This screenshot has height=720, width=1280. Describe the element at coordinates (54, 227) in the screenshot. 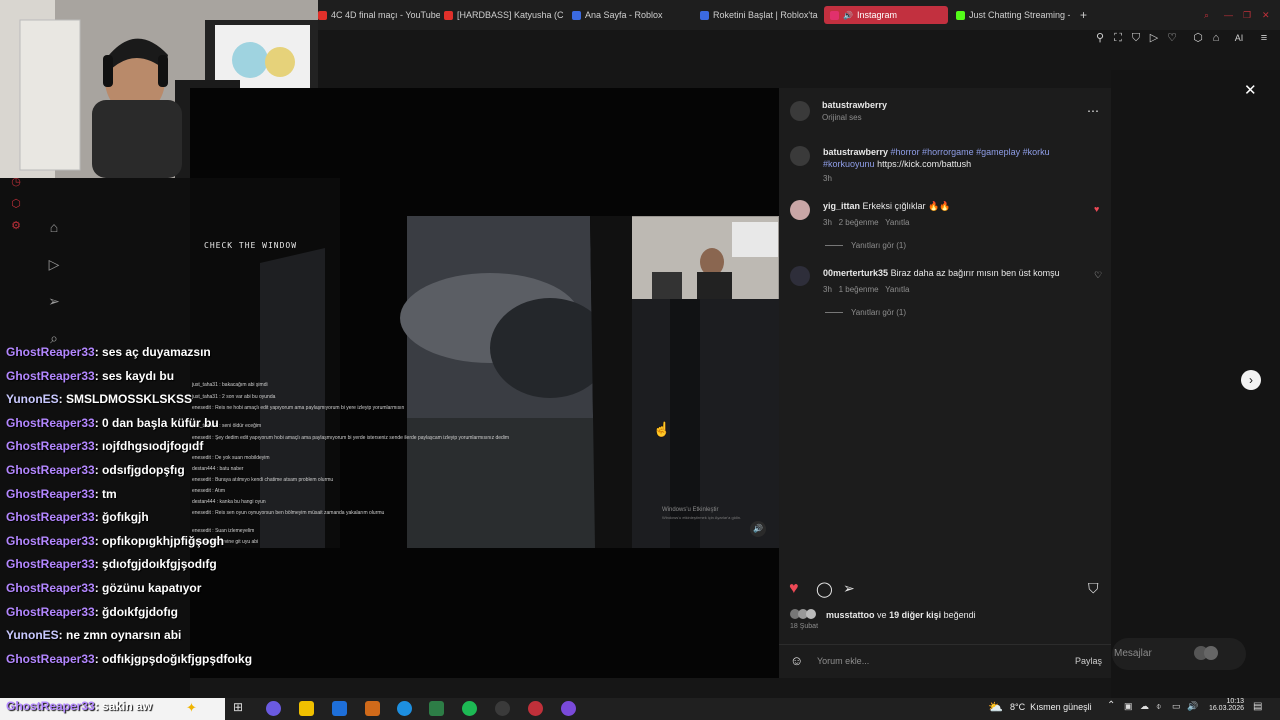

I see `home-icon: ⌂` at that location.